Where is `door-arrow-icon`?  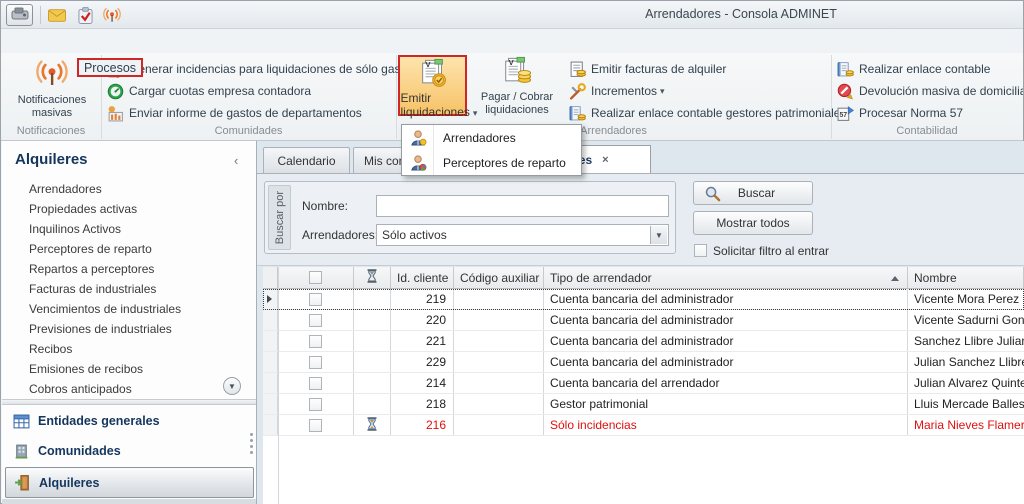 door-arrow-icon is located at coordinates (22, 482).